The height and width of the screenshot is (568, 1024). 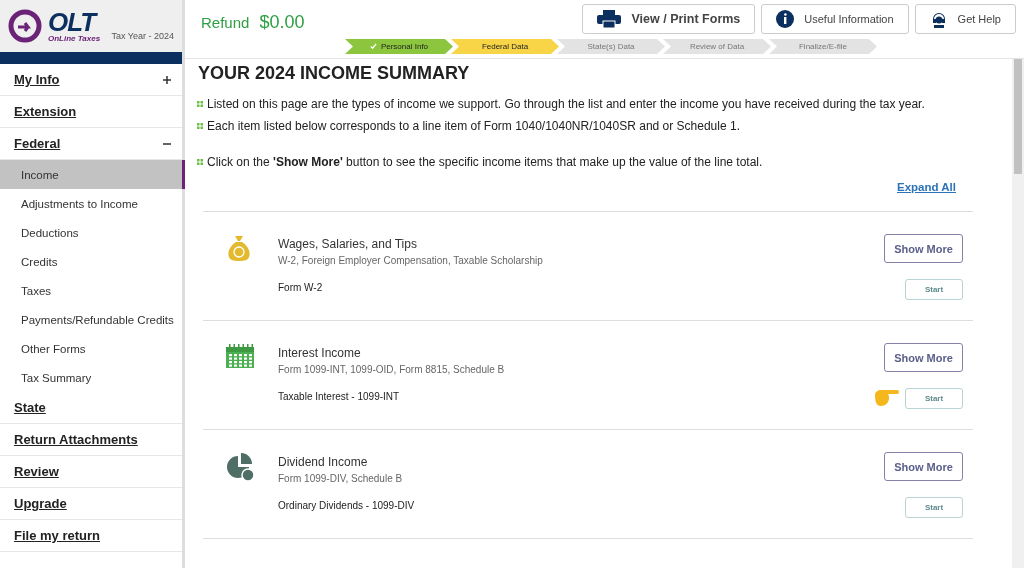 What do you see at coordinates (240, 467) in the screenshot?
I see `pie-chart-icon` at bounding box center [240, 467].